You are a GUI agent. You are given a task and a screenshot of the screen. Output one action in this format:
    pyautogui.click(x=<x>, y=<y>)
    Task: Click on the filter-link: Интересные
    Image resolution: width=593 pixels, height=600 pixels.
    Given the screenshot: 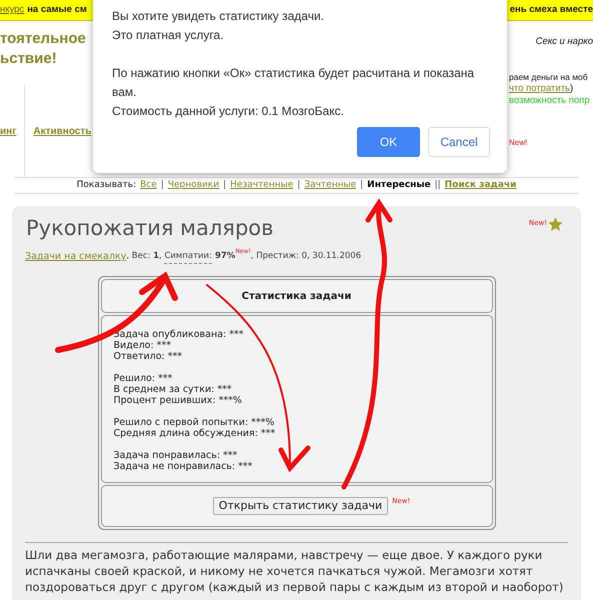 What is the action you would take?
    pyautogui.click(x=399, y=185)
    